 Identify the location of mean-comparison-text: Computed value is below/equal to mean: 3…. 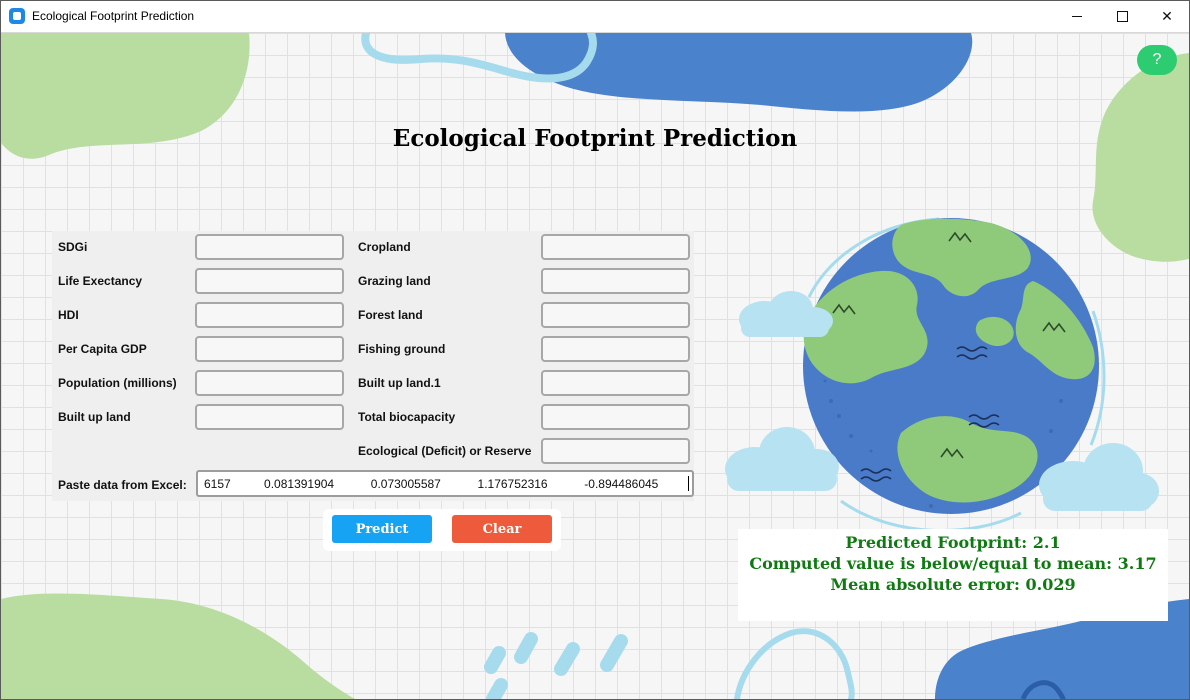
(953, 563).